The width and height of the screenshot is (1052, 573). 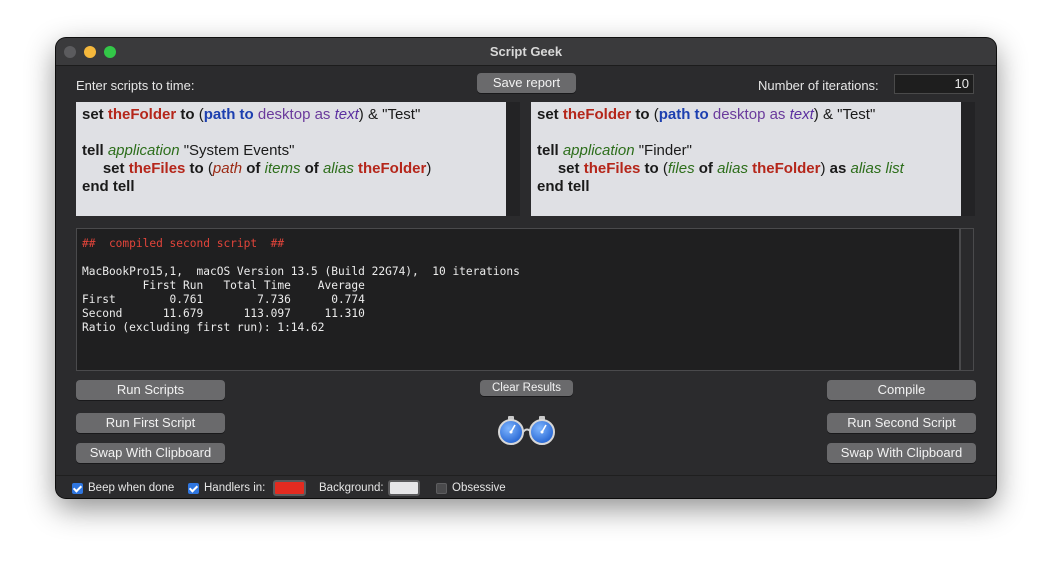 I want to click on compile-button: Compile, so click(x=901, y=390).